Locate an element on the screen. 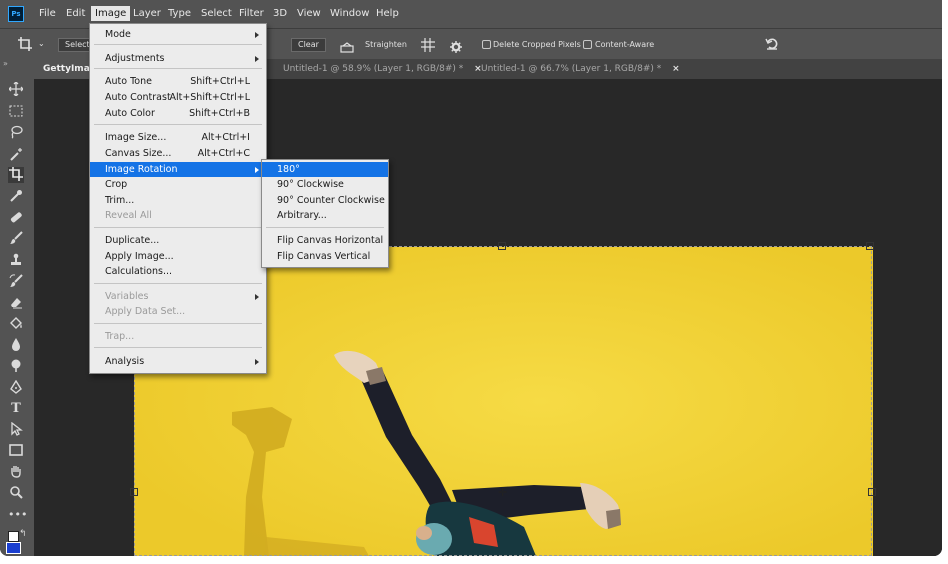 This screenshot has width=948, height=564. menu-edit: Edit is located at coordinates (75, 13).